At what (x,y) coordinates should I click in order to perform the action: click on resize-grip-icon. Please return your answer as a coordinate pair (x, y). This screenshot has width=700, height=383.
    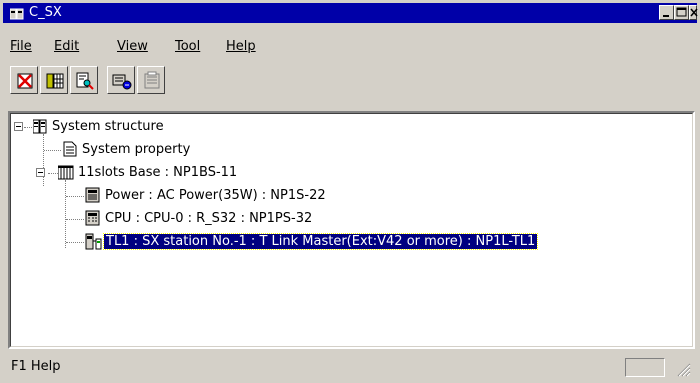
    Looking at the image, I should click on (683, 369).